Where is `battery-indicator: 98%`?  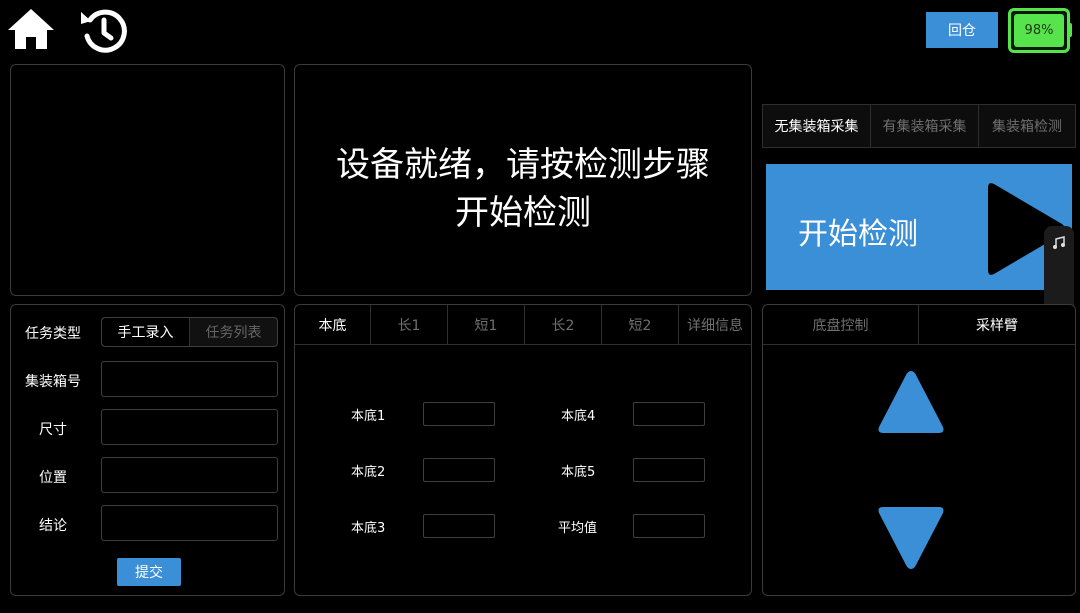 battery-indicator: 98% is located at coordinates (1039, 30).